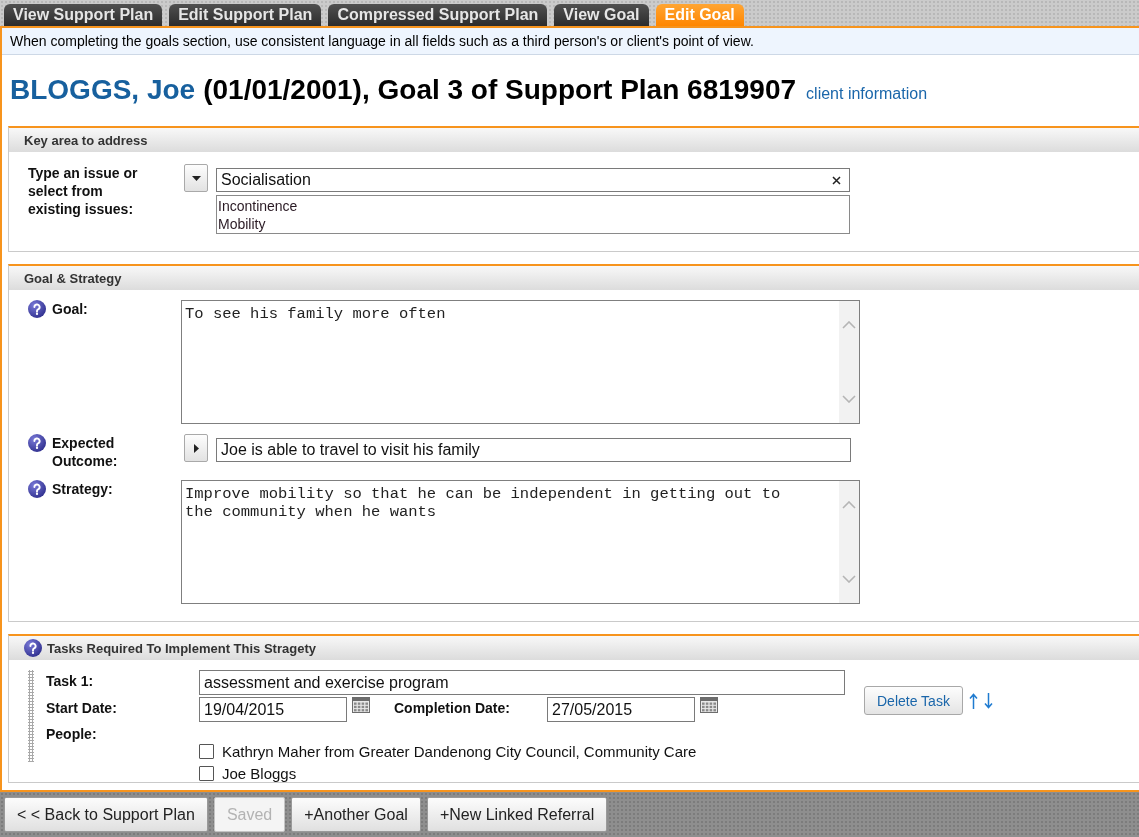 The image size is (1139, 837). I want to click on tab: Edit Support Plan, so click(245, 15).